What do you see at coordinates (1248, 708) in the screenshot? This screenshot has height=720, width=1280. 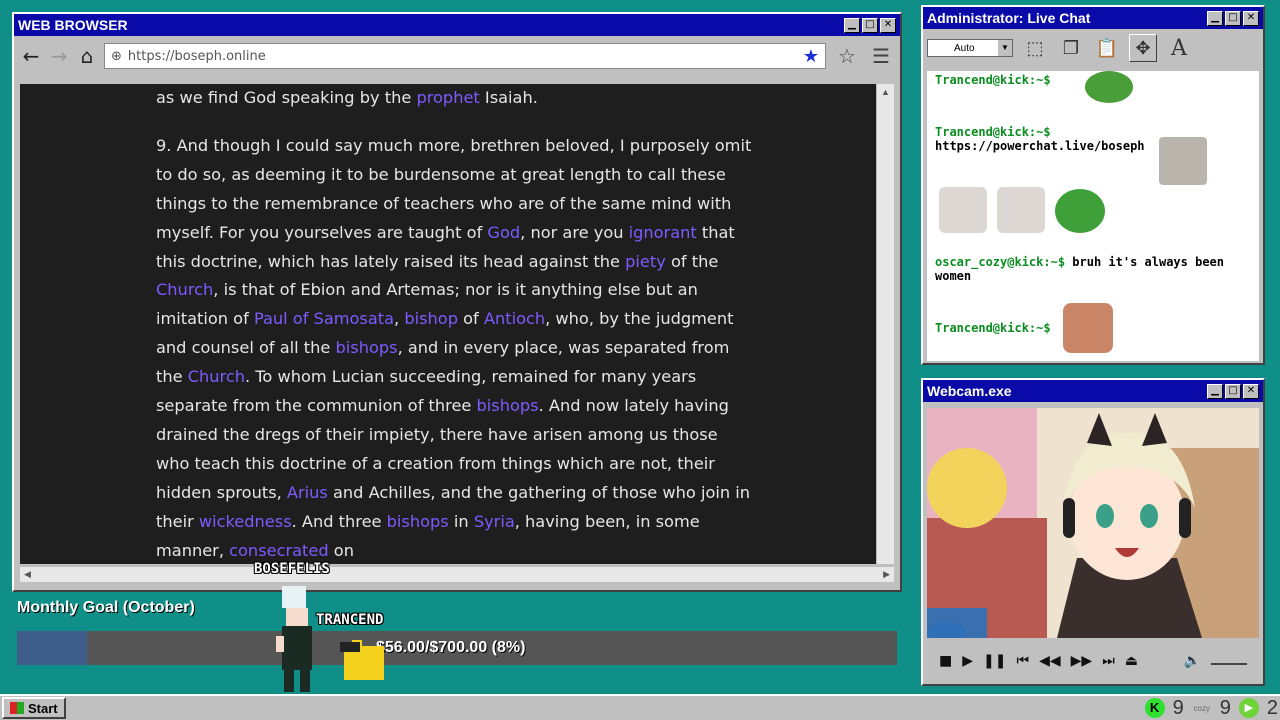 I see `rumble-icon: ▶` at bounding box center [1248, 708].